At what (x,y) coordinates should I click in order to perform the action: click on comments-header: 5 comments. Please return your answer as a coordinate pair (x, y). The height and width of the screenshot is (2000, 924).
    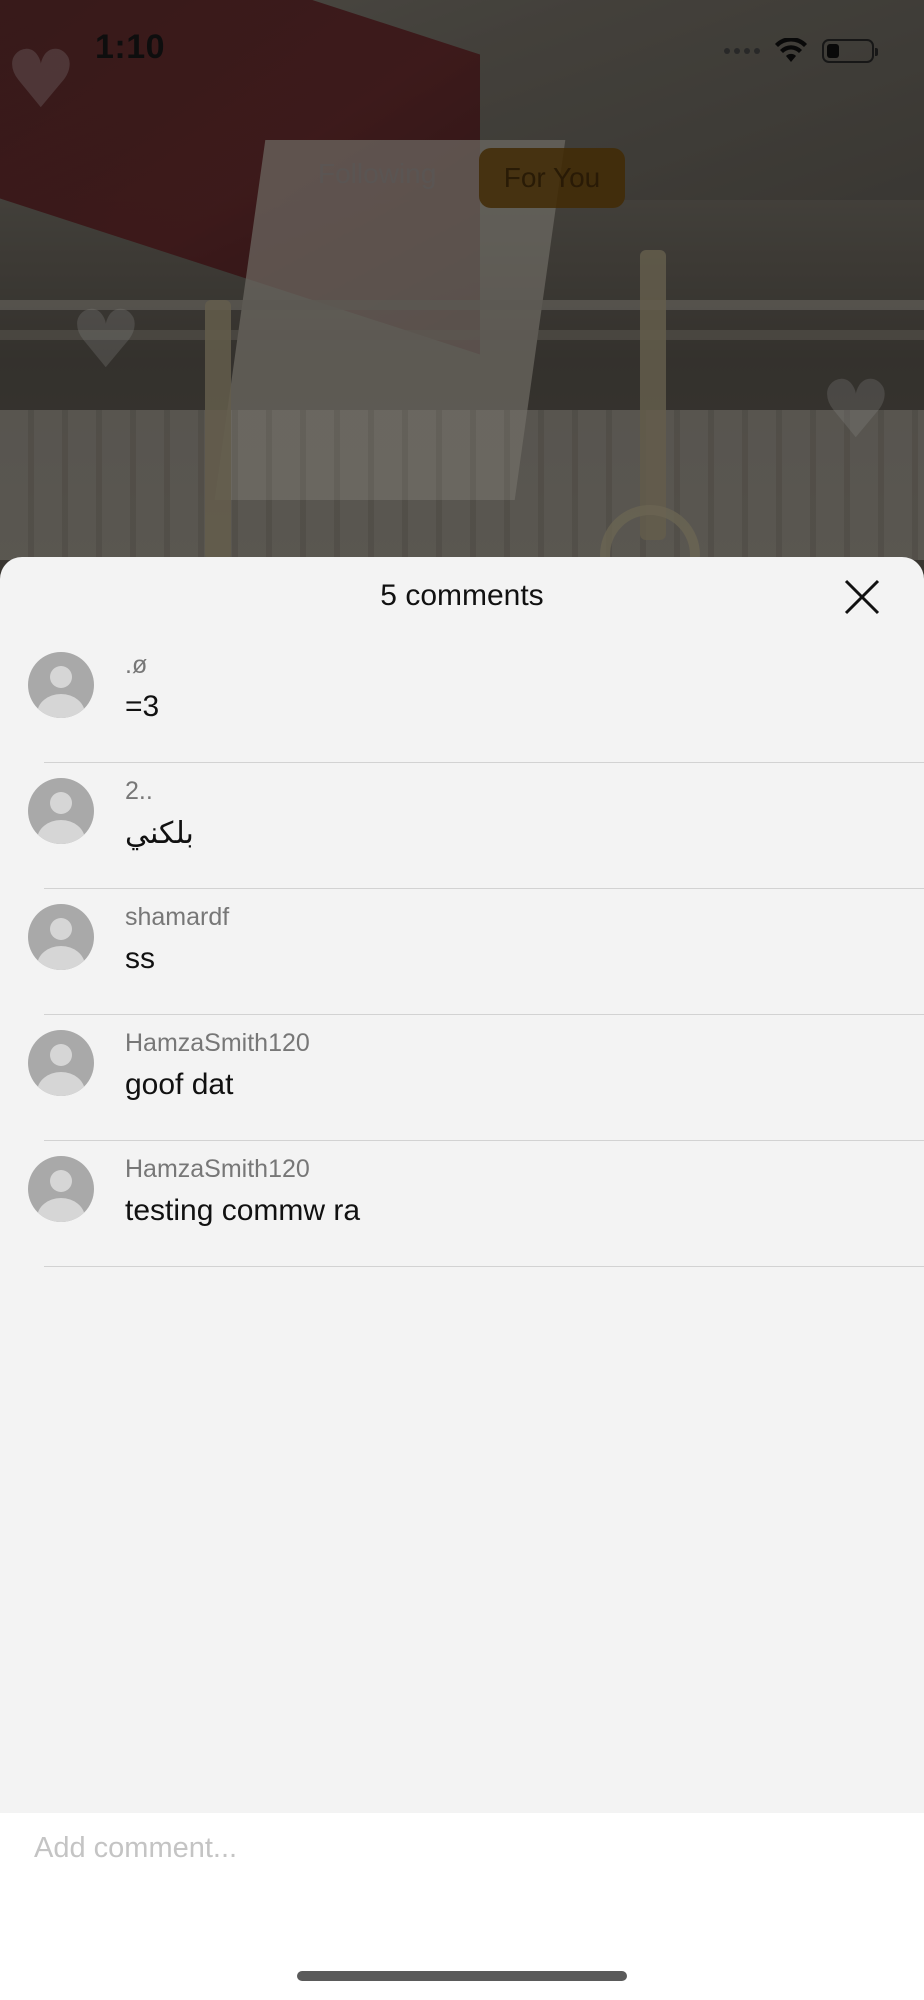
    Looking at the image, I should click on (462, 597).